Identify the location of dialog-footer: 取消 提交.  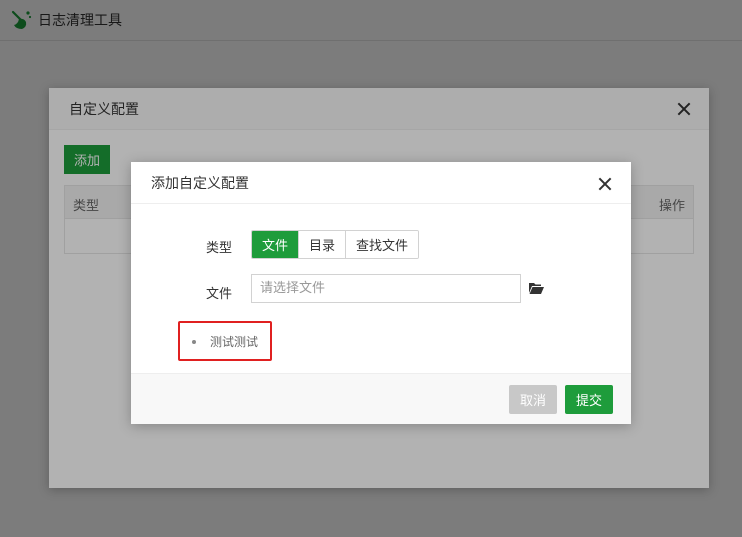
(381, 398).